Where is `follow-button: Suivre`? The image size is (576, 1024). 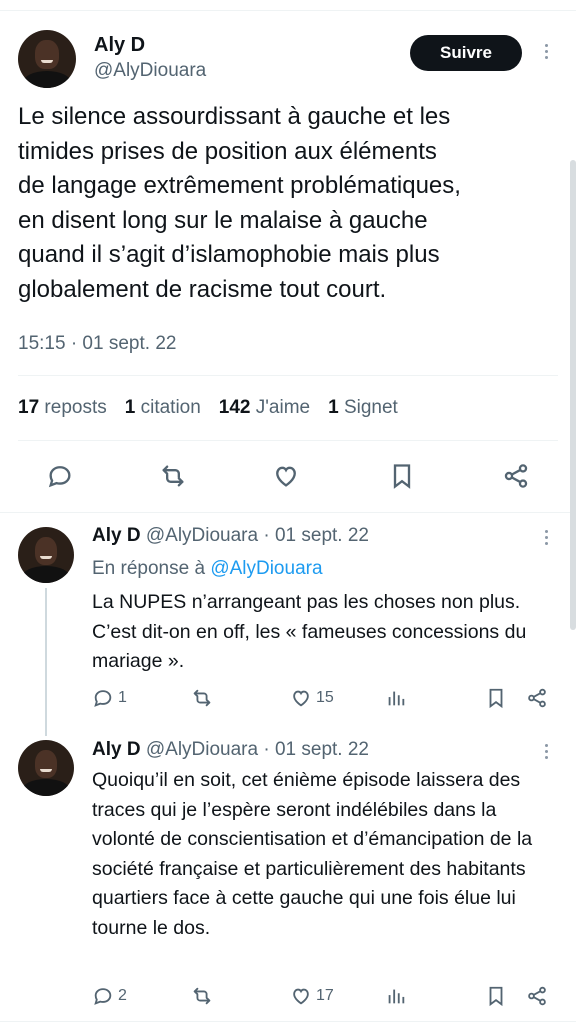
follow-button: Suivre is located at coordinates (466, 53).